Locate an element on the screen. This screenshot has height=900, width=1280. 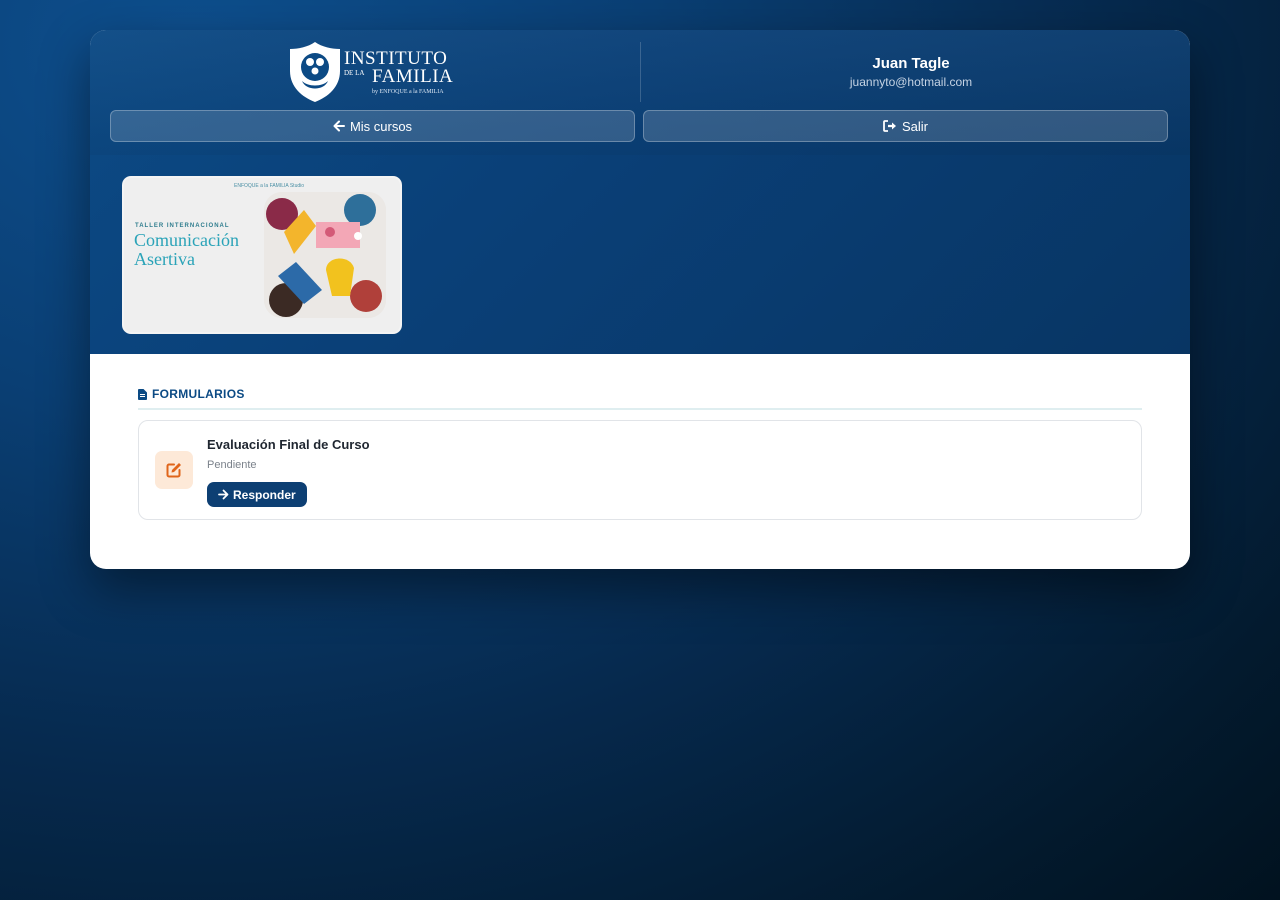
banner-brand: ENFOQUE a la FAMILIA Studio is located at coordinates (269, 186).